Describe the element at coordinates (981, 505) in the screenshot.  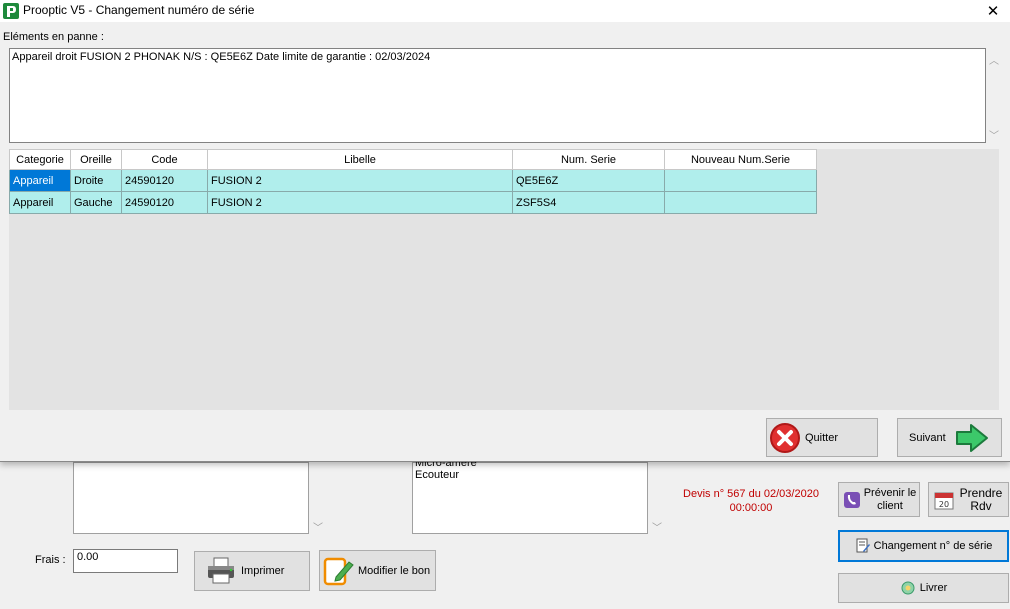
I see `appointment-label-line2: Rdv` at that location.